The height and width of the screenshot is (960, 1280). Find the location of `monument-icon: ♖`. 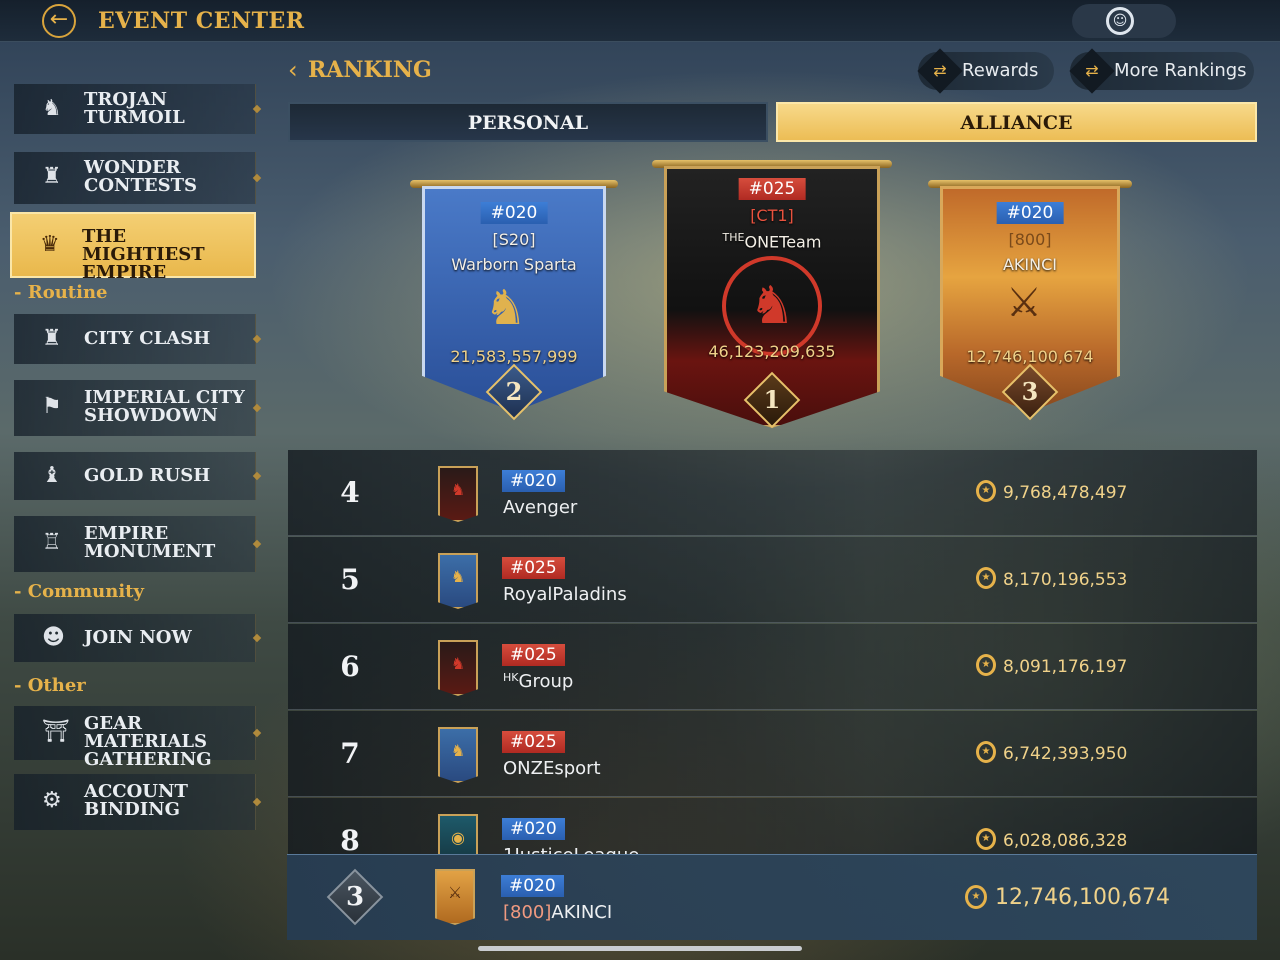

monument-icon: ♖ is located at coordinates (52, 542).